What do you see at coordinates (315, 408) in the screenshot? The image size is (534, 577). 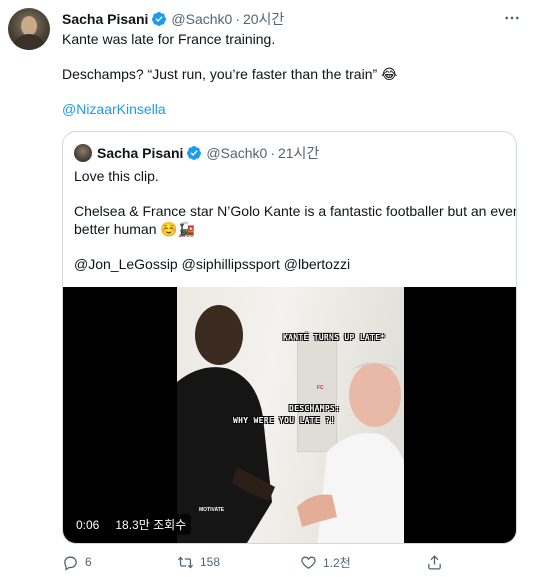 I see `video-caption-mid-1: DESCHAMPS:` at bounding box center [315, 408].